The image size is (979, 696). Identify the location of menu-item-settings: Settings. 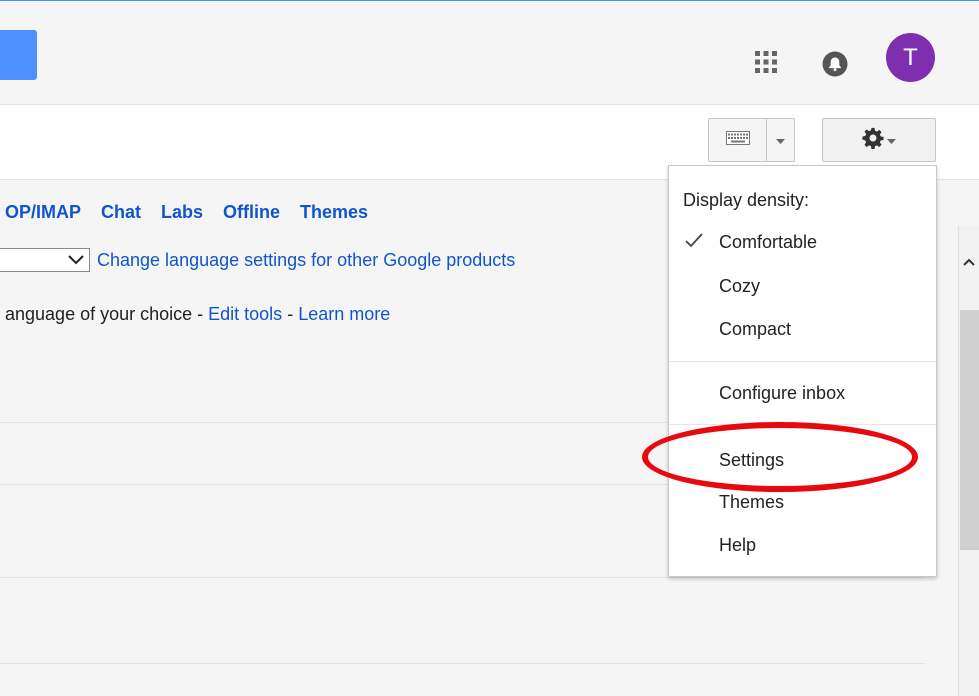
(751, 460).